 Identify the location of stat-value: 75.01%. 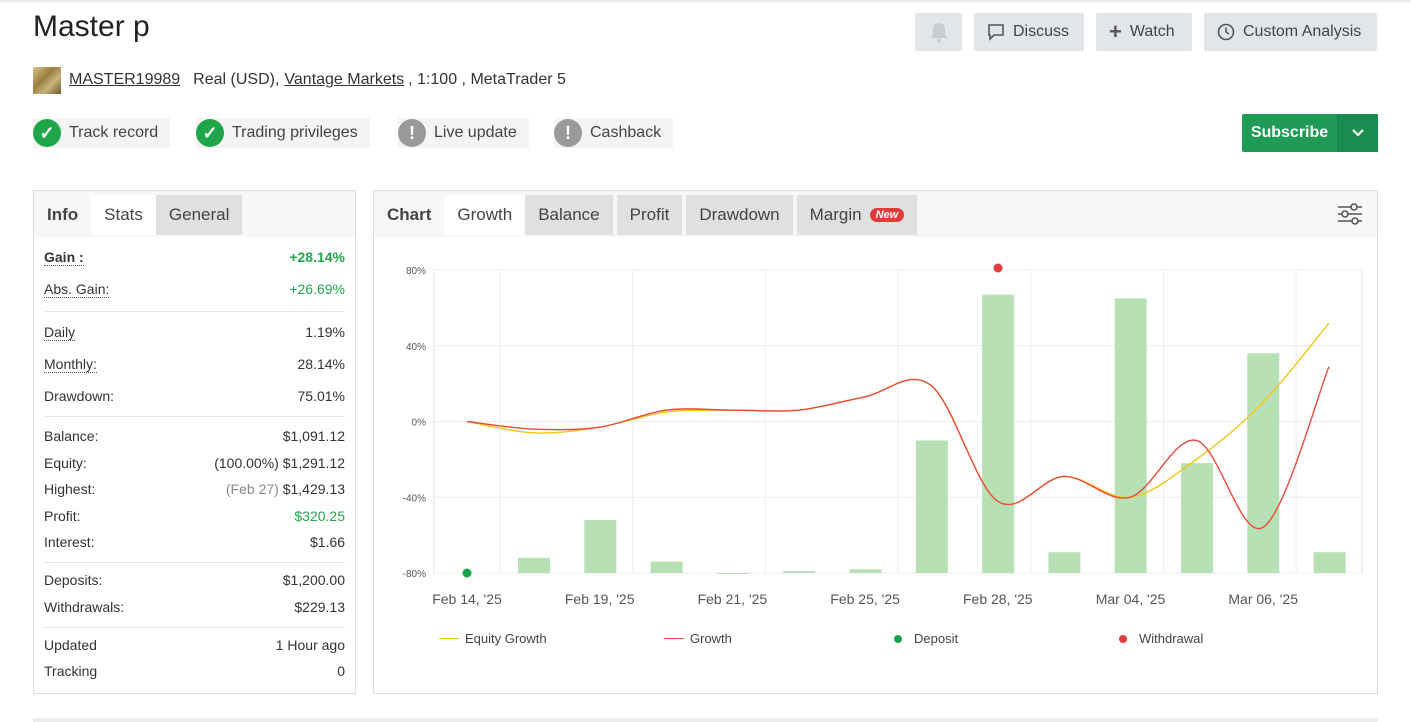
(321, 396).